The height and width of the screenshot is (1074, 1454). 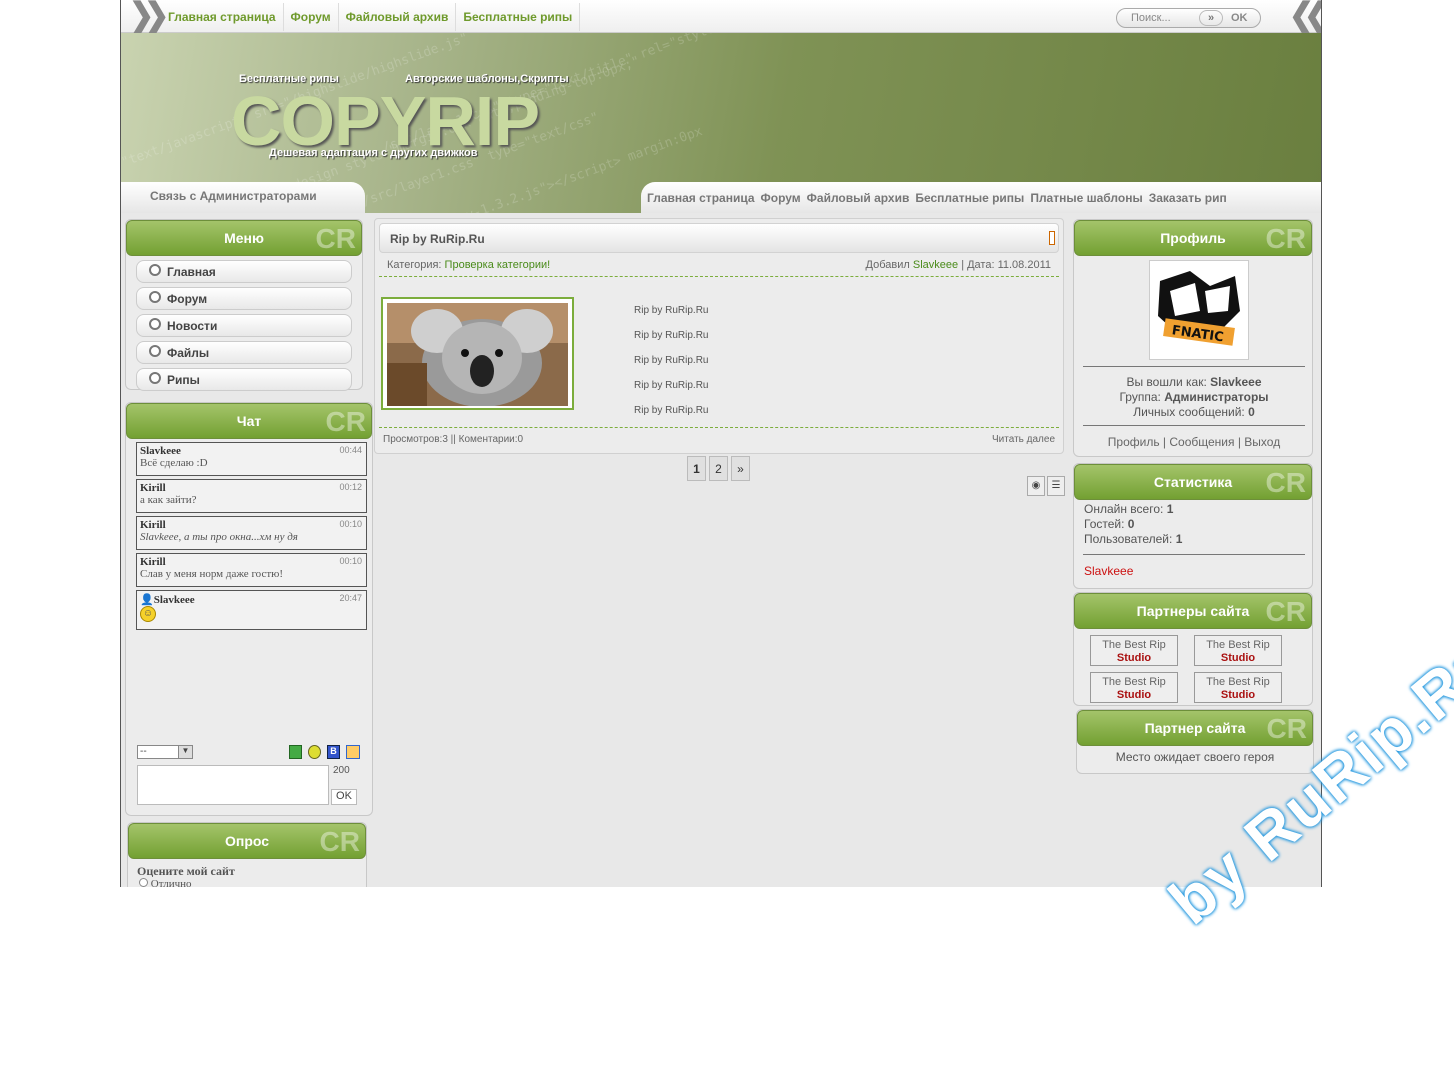 I want to click on author-link: Slavkeee, so click(x=935, y=265).